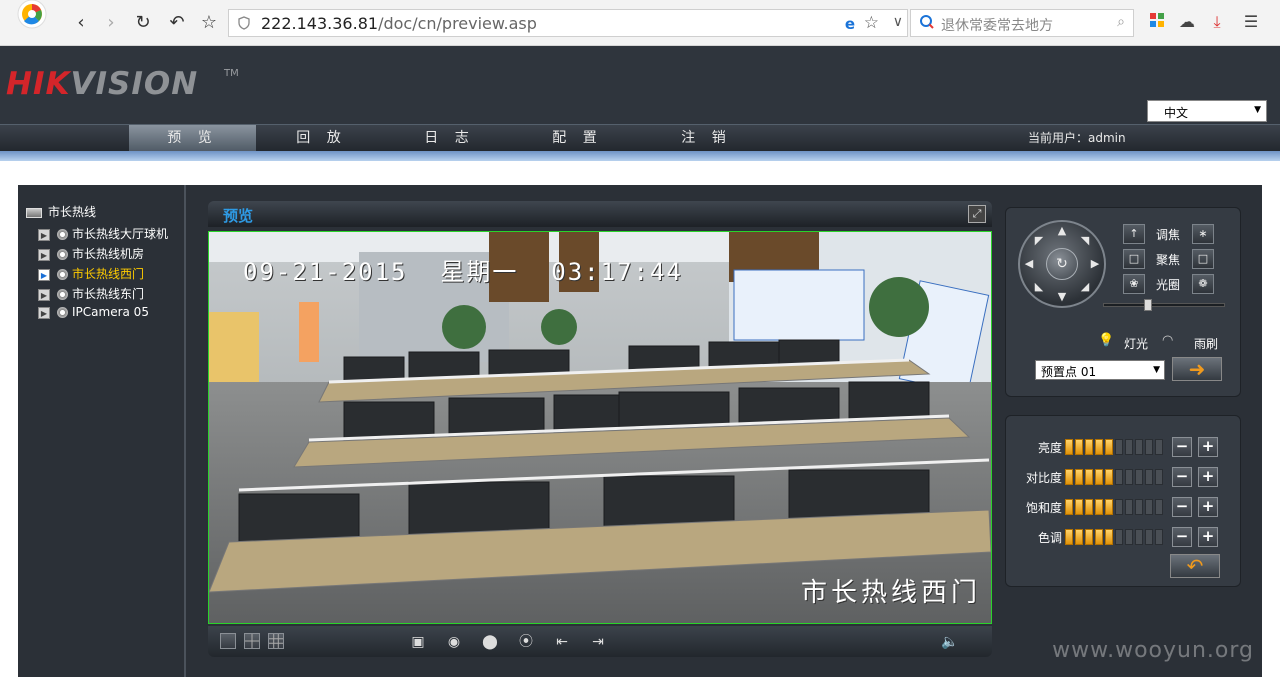 The image size is (1280, 677). I want to click on menu-logout: 注 销, so click(706, 138).